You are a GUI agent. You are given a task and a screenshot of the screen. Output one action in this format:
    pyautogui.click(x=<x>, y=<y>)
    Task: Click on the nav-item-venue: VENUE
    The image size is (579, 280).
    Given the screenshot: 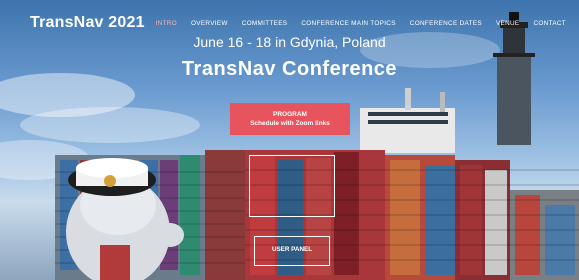 What is the action you would take?
    pyautogui.click(x=508, y=23)
    